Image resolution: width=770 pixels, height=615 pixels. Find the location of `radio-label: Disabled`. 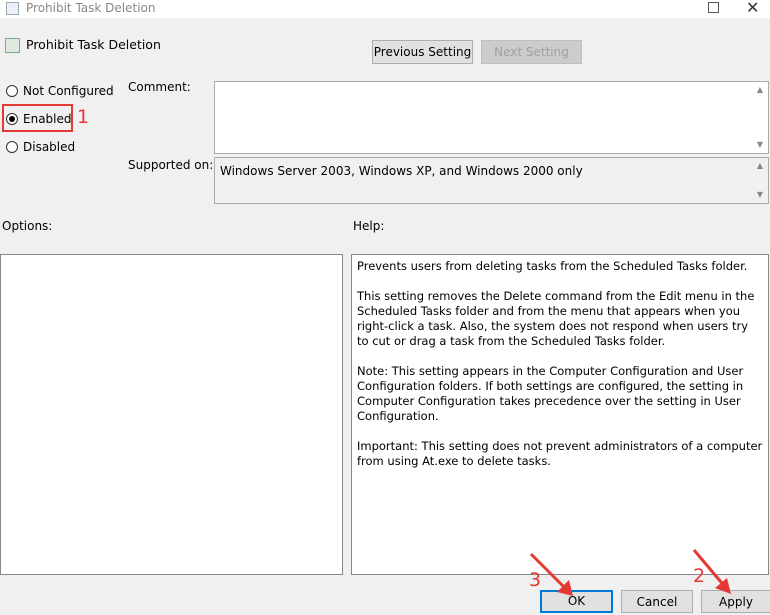

radio-label: Disabled is located at coordinates (49, 147).